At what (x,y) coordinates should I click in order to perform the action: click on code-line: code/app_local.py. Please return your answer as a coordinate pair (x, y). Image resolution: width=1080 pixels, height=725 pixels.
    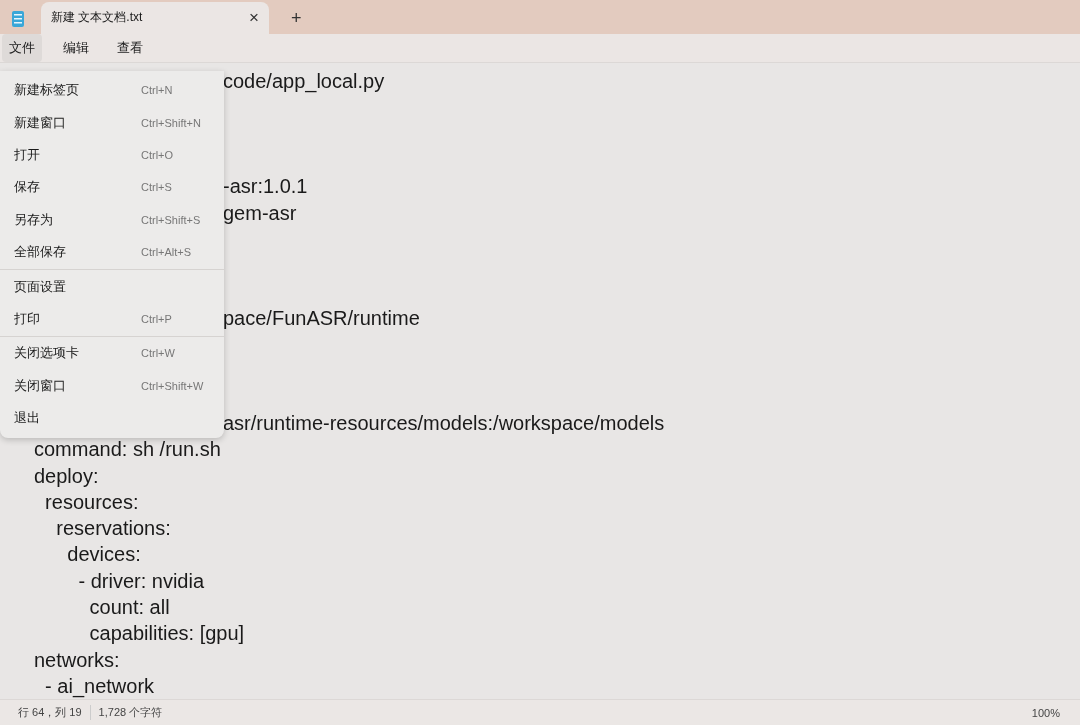
    Looking at the image, I should click on (304, 81).